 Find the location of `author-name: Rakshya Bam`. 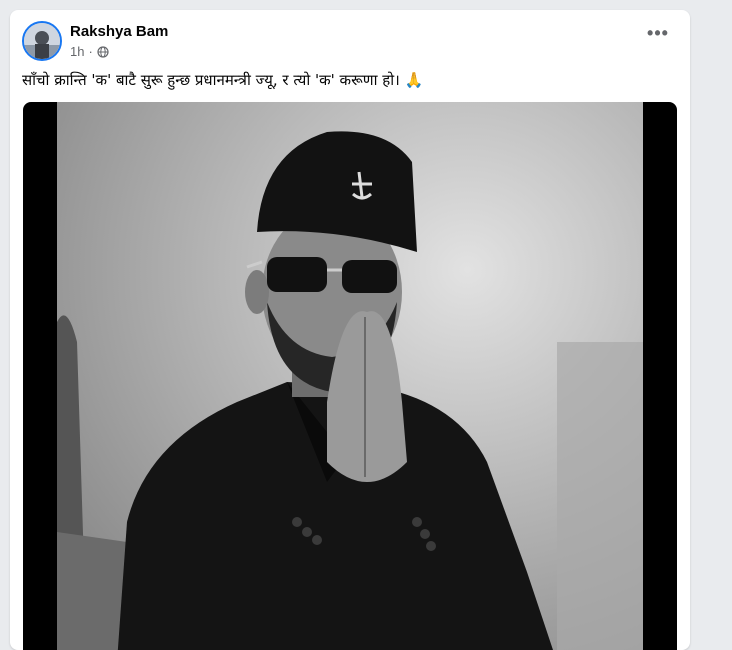

author-name: Rakshya Bam is located at coordinates (119, 31).